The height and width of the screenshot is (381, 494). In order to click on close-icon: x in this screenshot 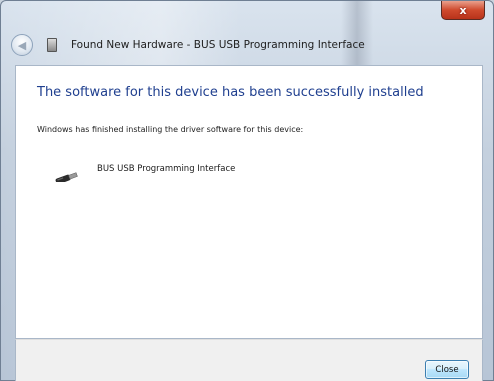, I will do `click(463, 10)`.